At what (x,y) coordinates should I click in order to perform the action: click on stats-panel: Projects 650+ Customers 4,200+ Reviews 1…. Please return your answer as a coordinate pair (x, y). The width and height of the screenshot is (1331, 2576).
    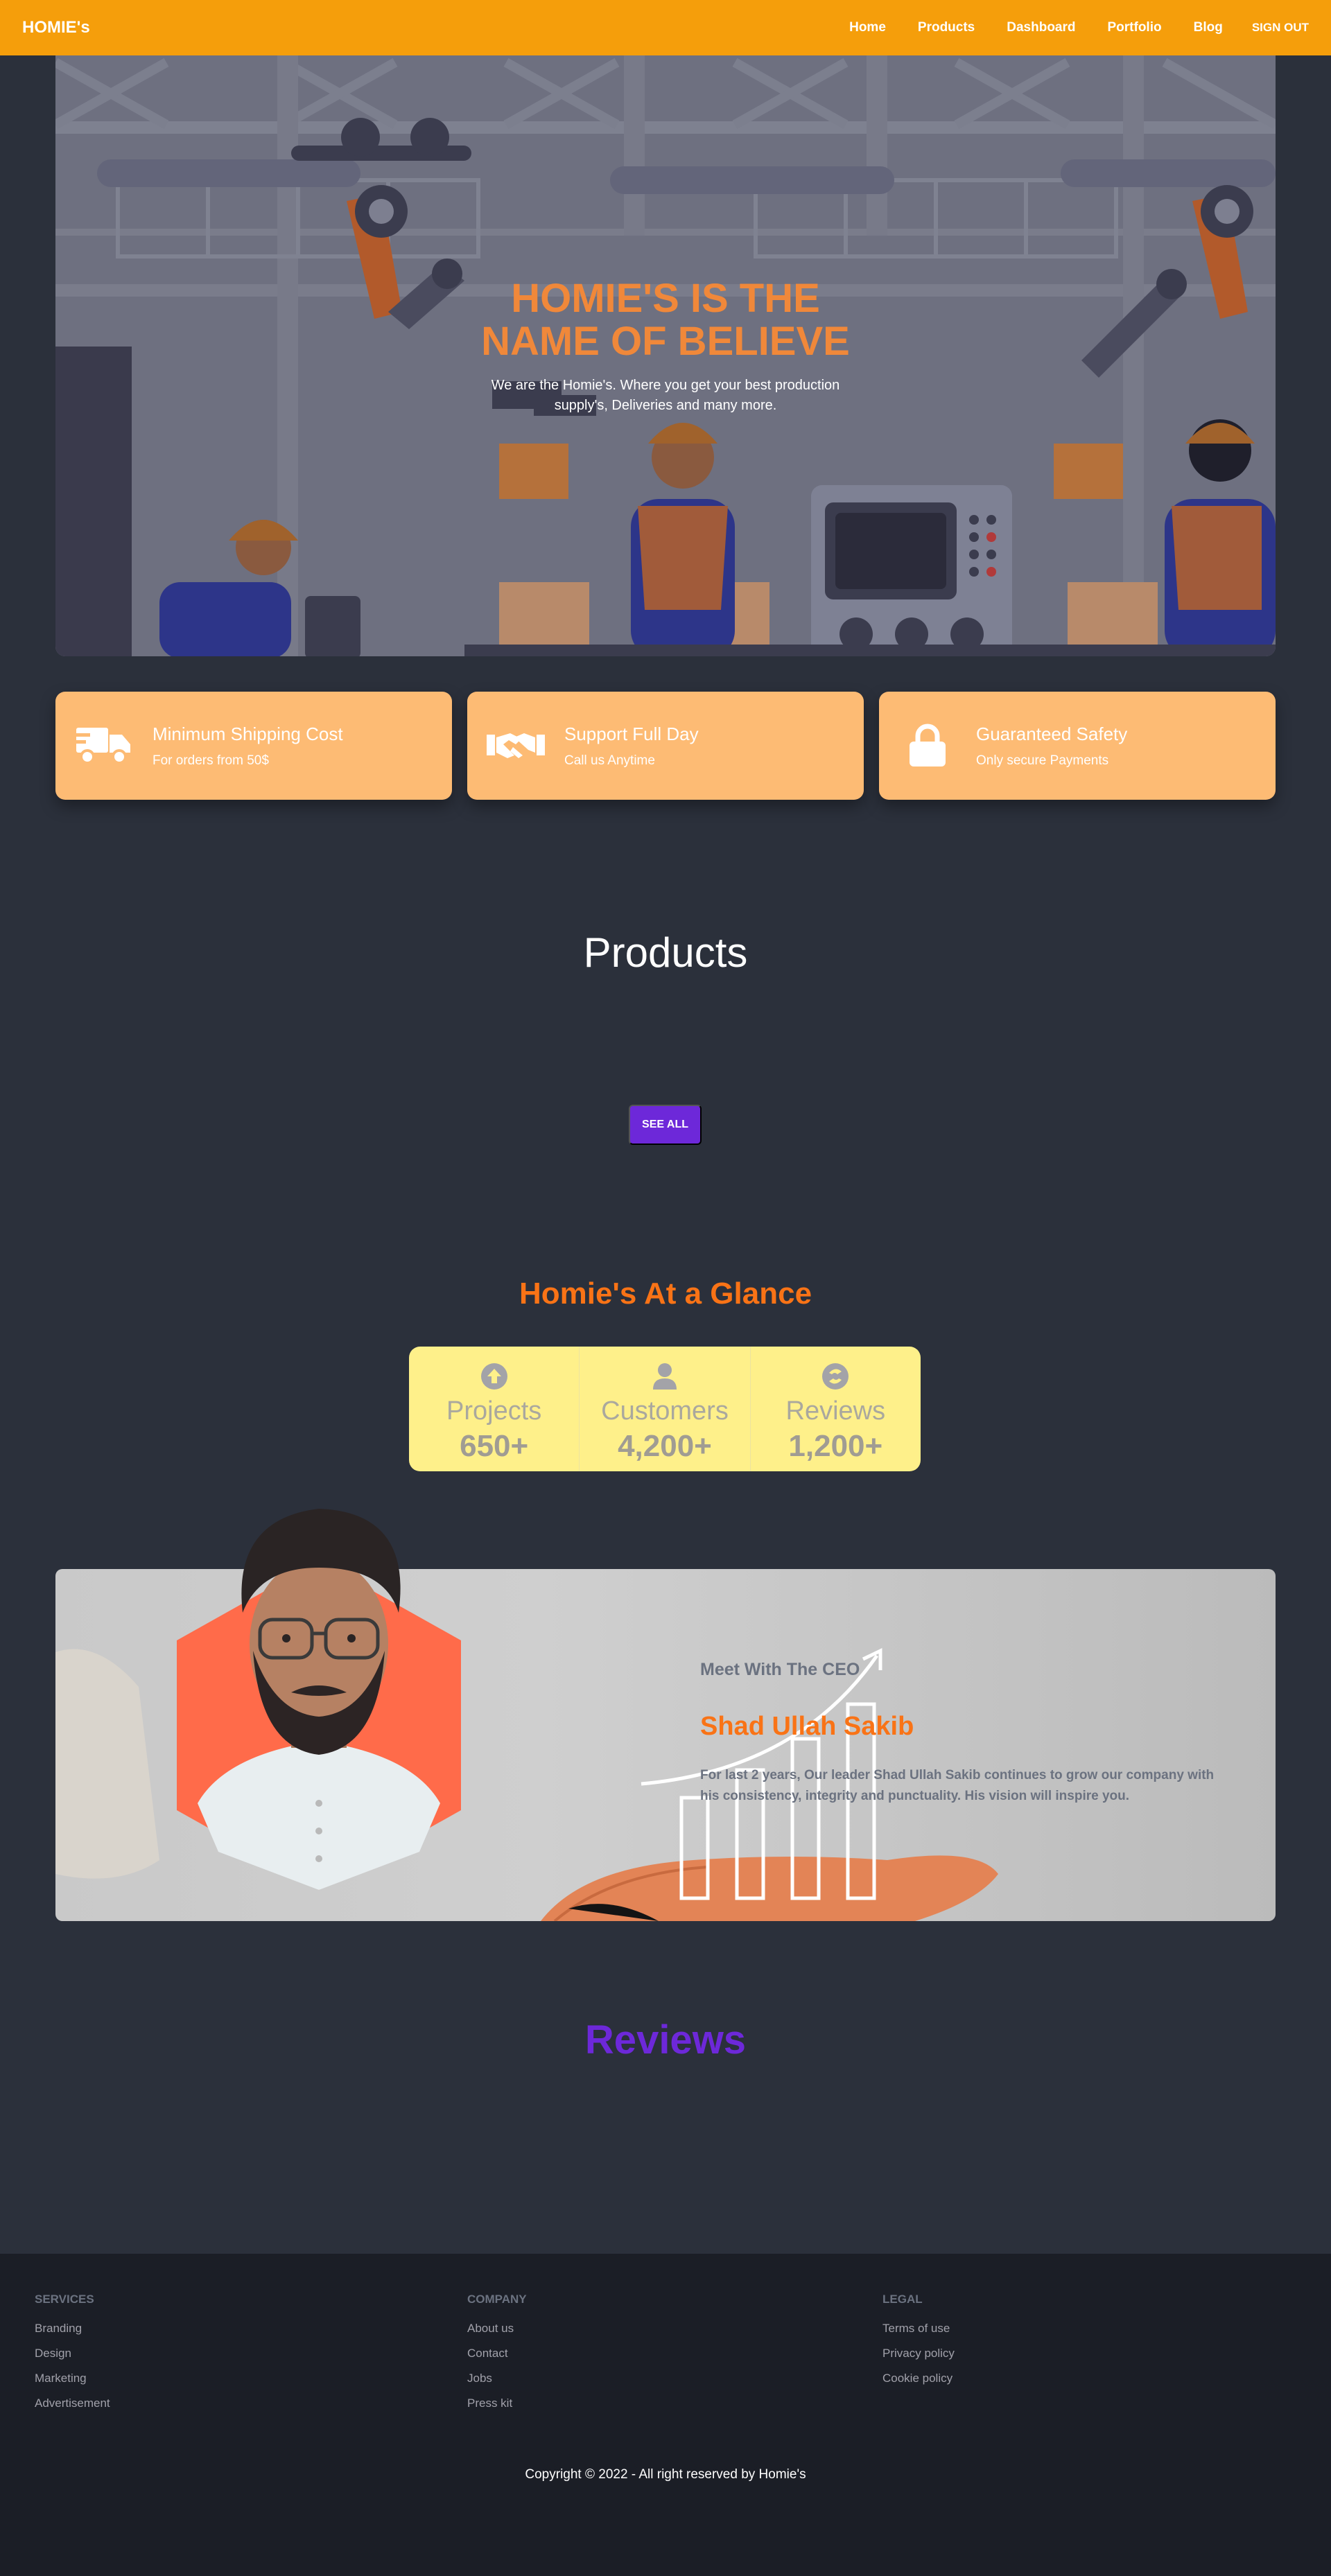
    Looking at the image, I should click on (665, 1409).